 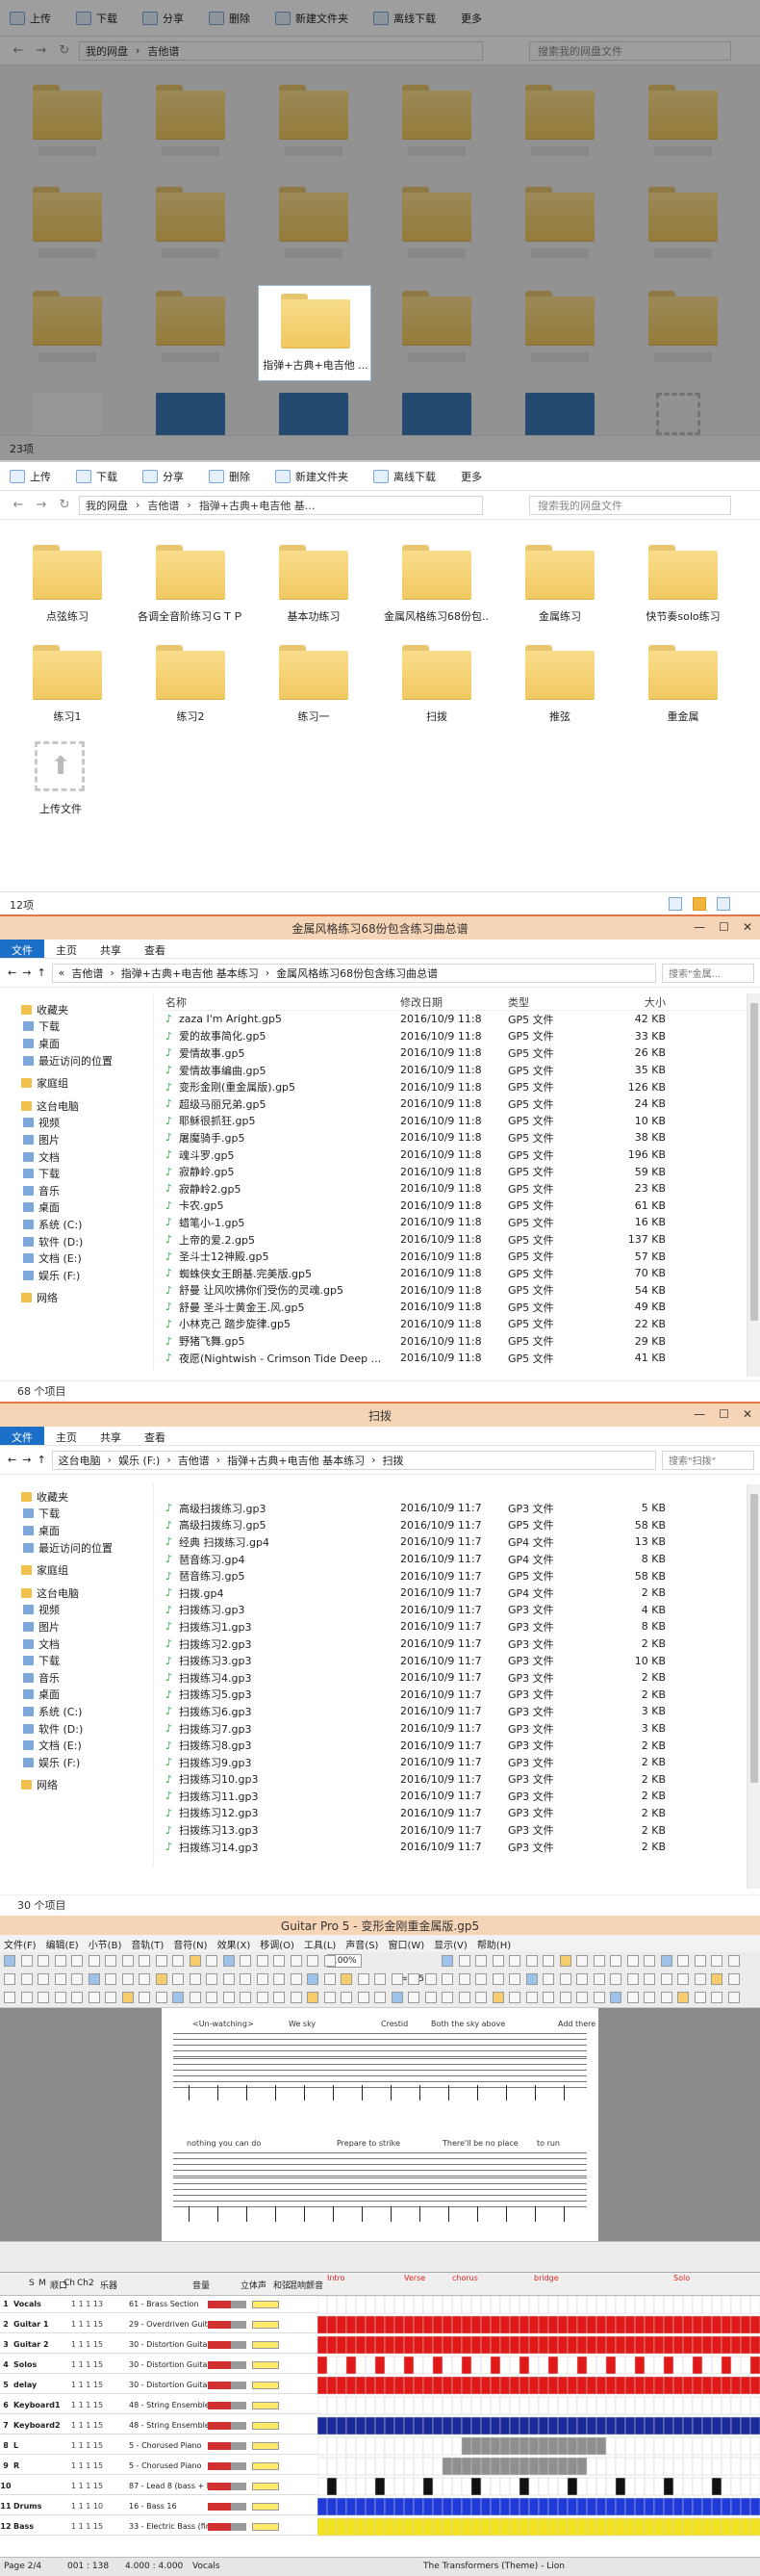 What do you see at coordinates (461, 1172) in the screenshot?
I see `file-row: ♪ 寂静岭.gp5 2016/10/9 11:8 GP5 文件 59 KB` at bounding box center [461, 1172].